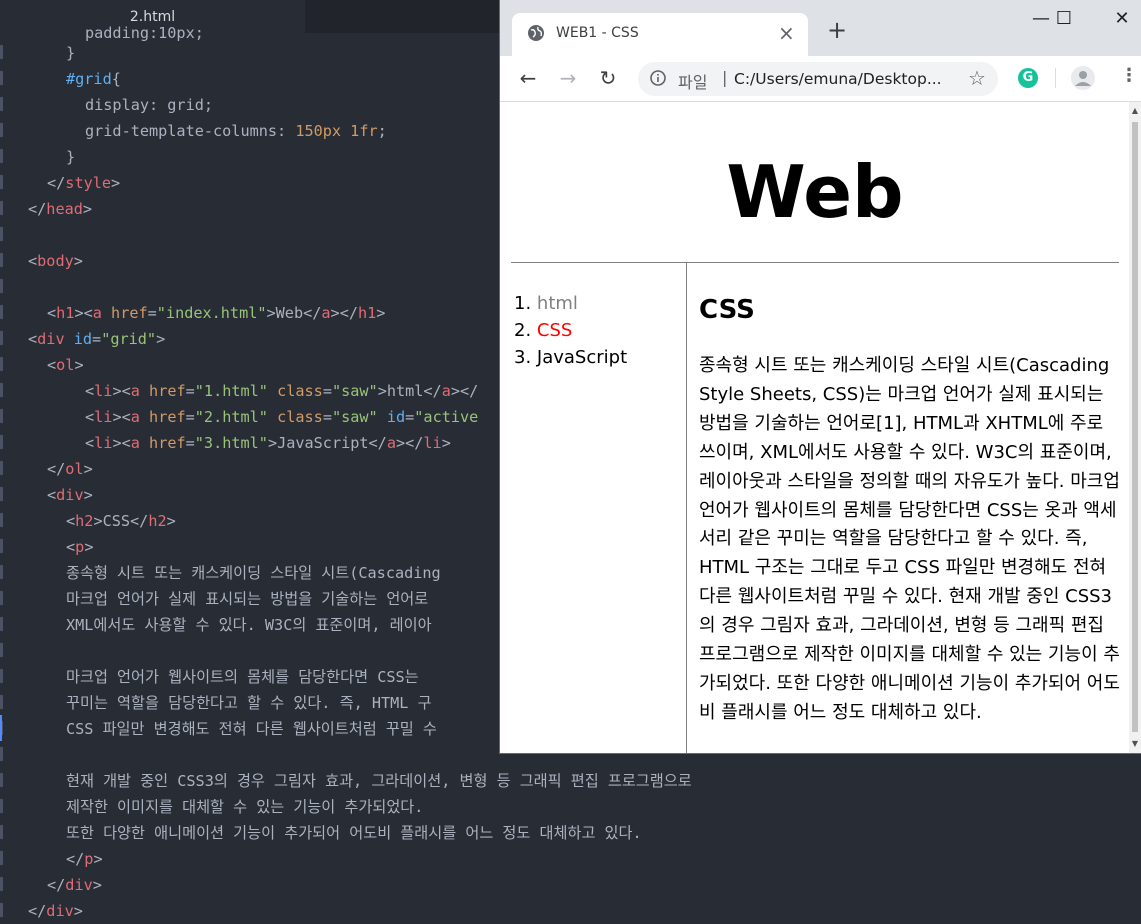  What do you see at coordinates (55, 261) in the screenshot?
I see `code-line: <body>` at bounding box center [55, 261].